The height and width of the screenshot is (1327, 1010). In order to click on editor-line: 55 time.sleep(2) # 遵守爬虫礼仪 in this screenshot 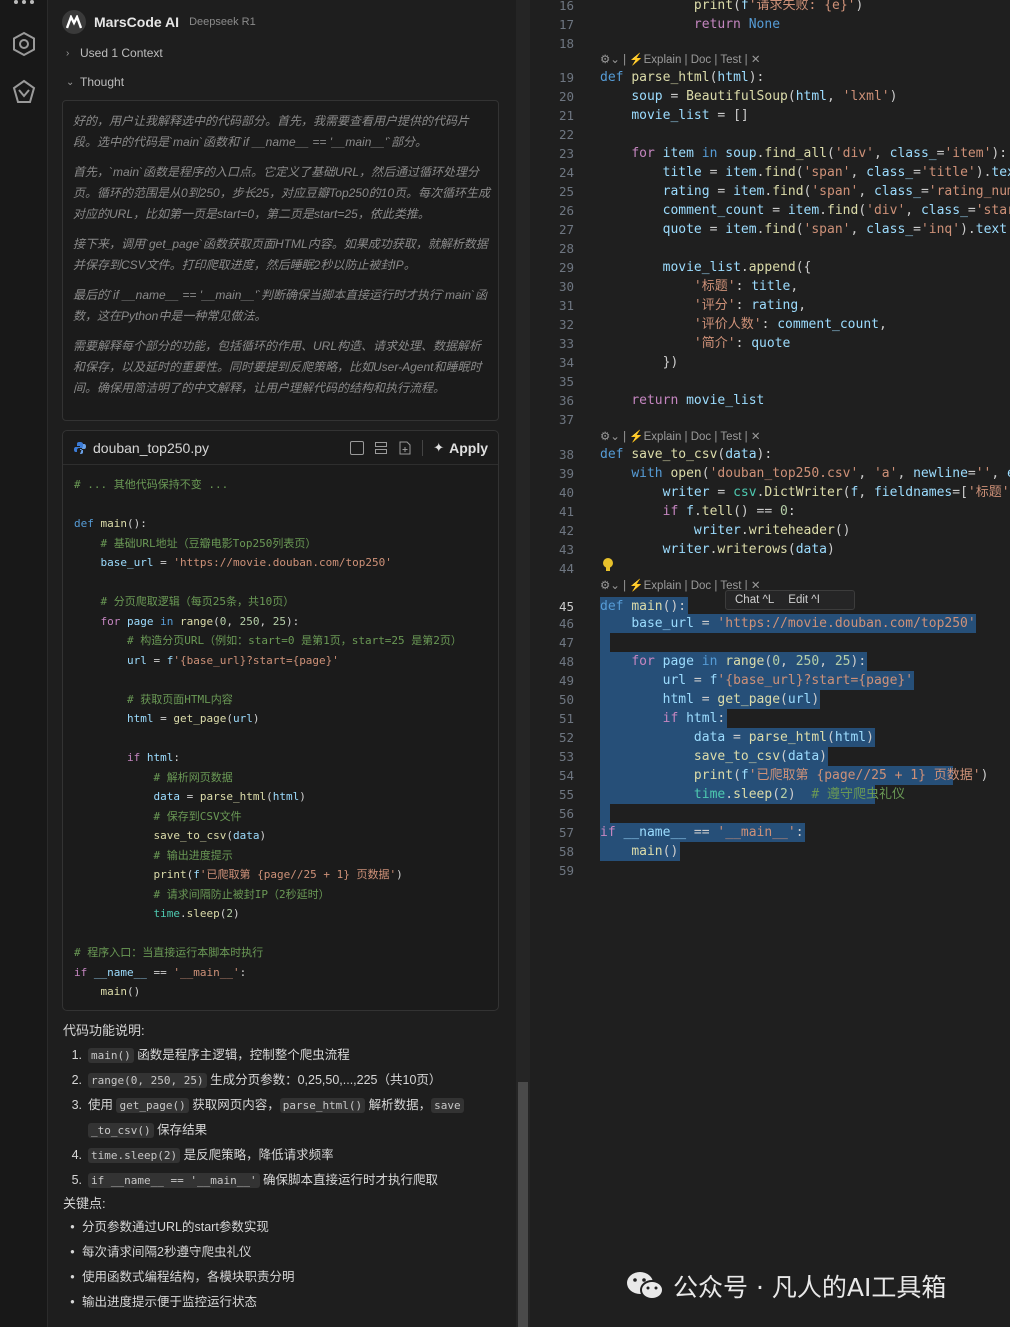, I will do `click(770, 794)`.